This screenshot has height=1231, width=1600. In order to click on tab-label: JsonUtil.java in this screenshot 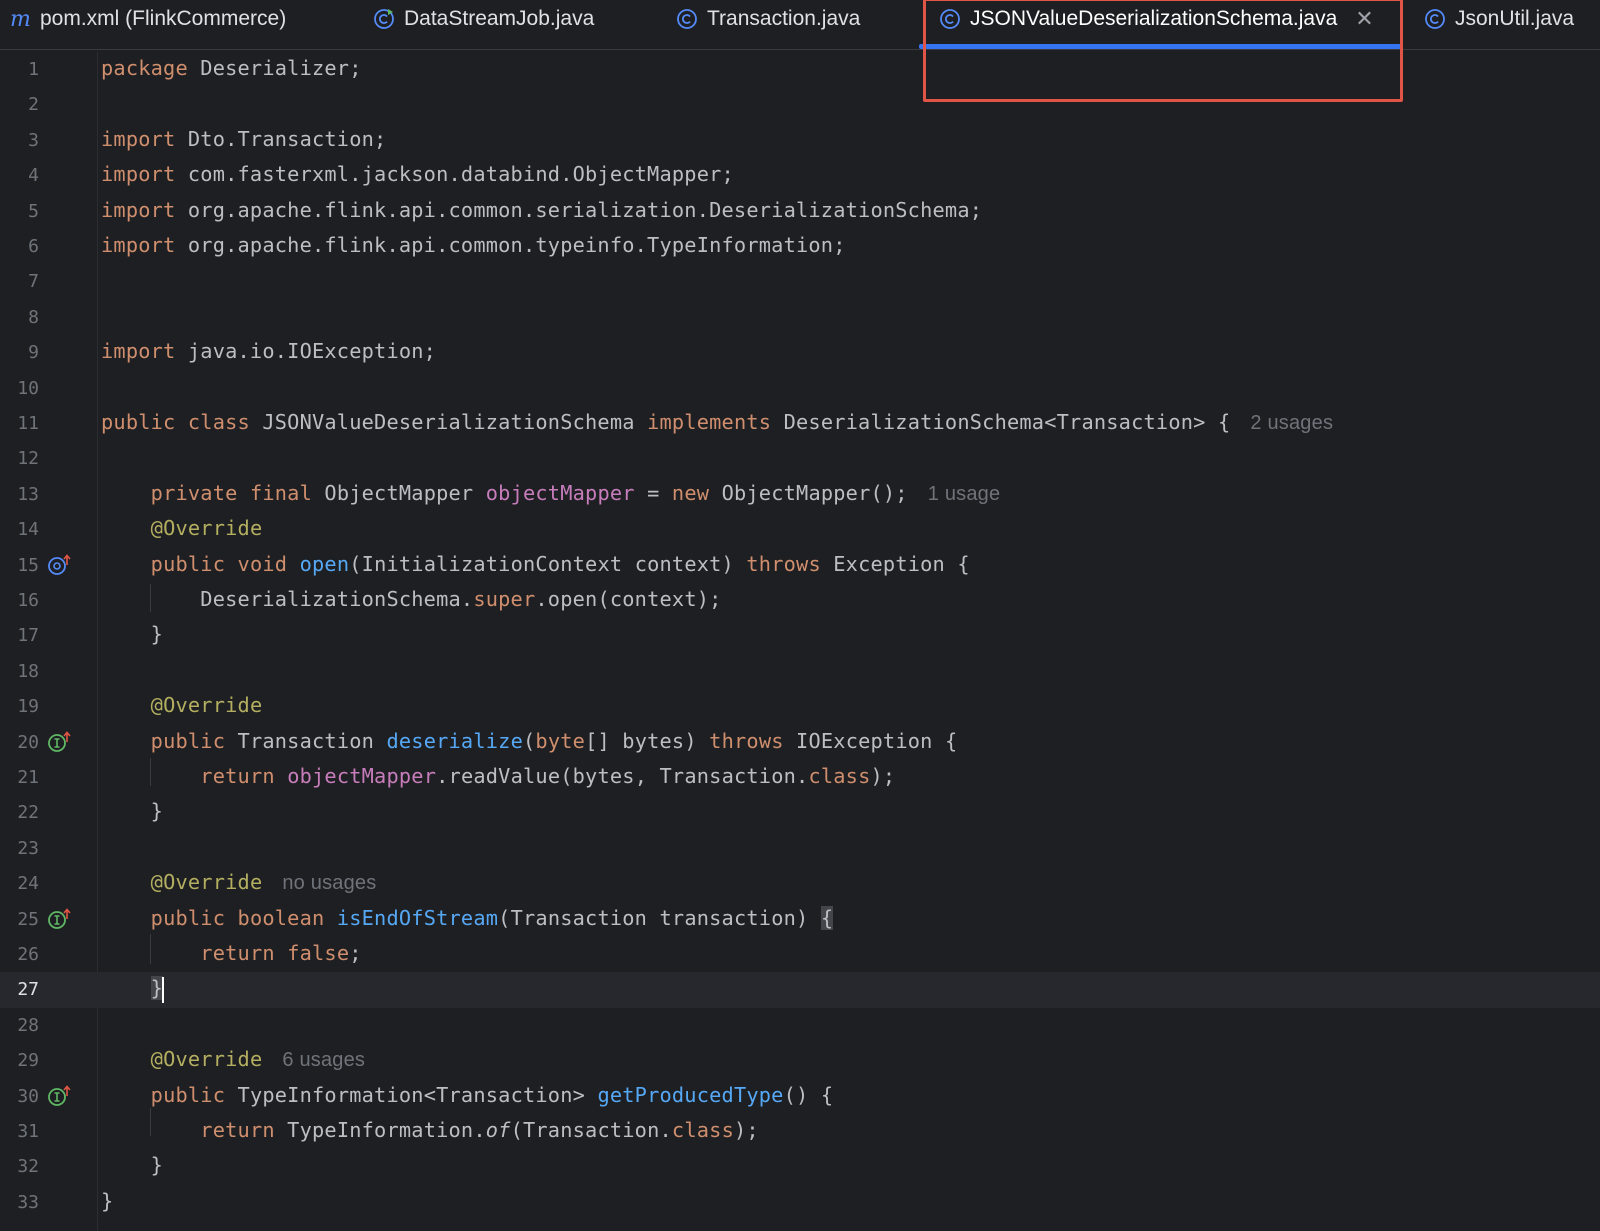, I will do `click(1515, 18)`.